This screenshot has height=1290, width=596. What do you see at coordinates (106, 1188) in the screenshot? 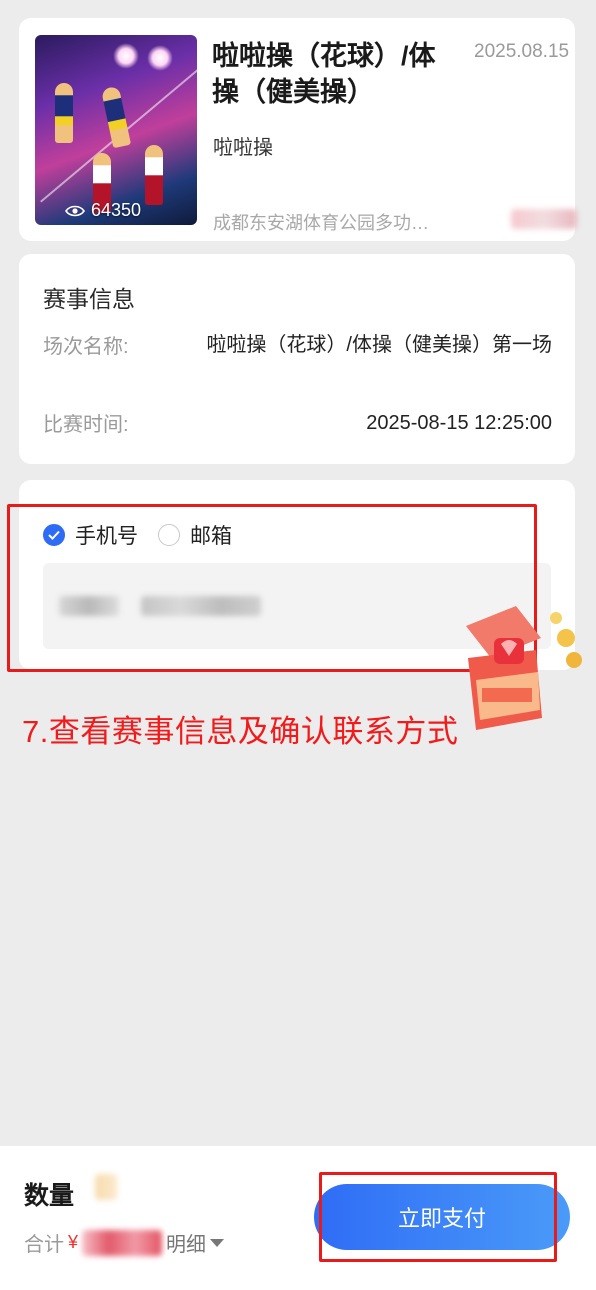
I see `quantity-value` at bounding box center [106, 1188].